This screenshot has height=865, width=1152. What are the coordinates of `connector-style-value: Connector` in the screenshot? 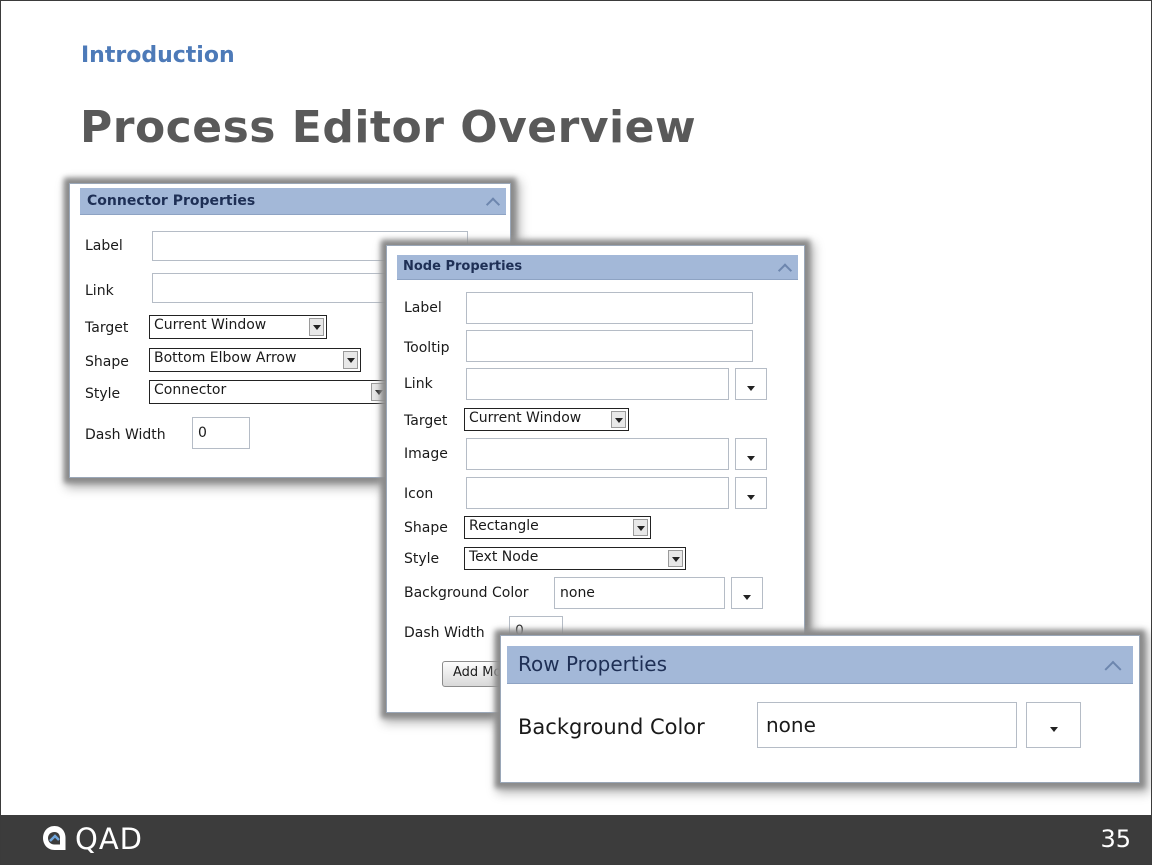 It's located at (190, 390).